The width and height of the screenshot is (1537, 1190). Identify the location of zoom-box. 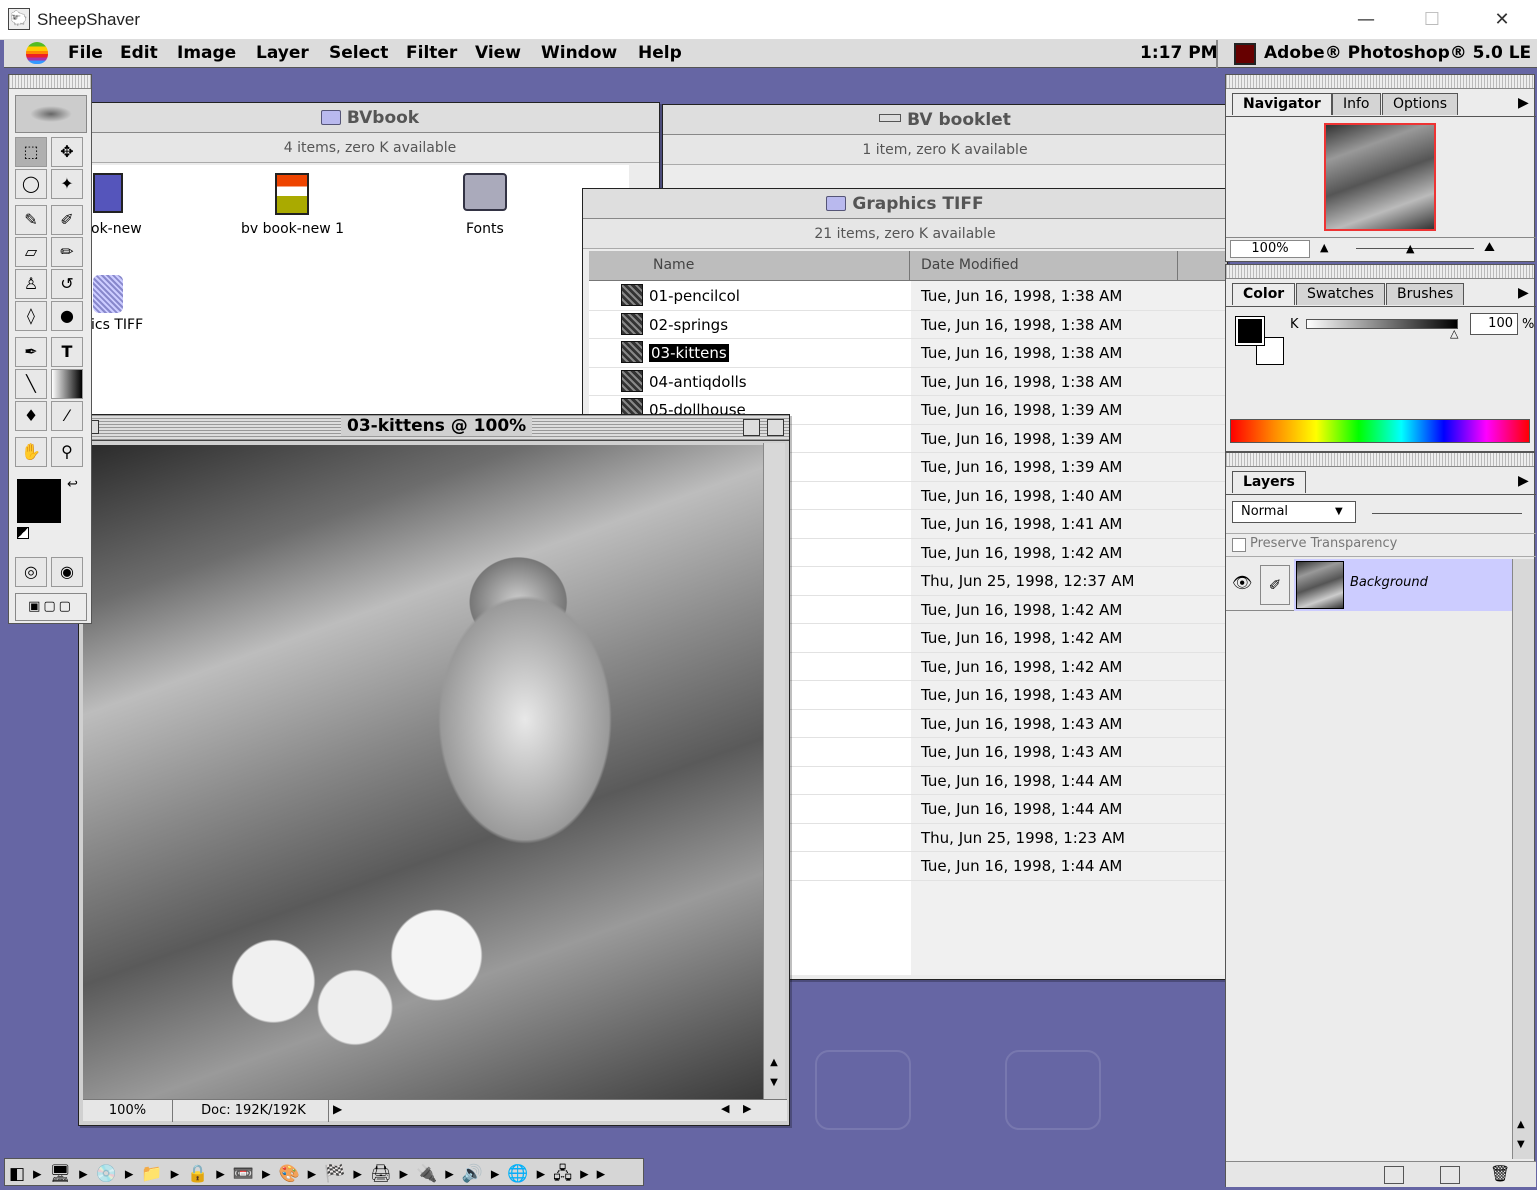
(751, 427).